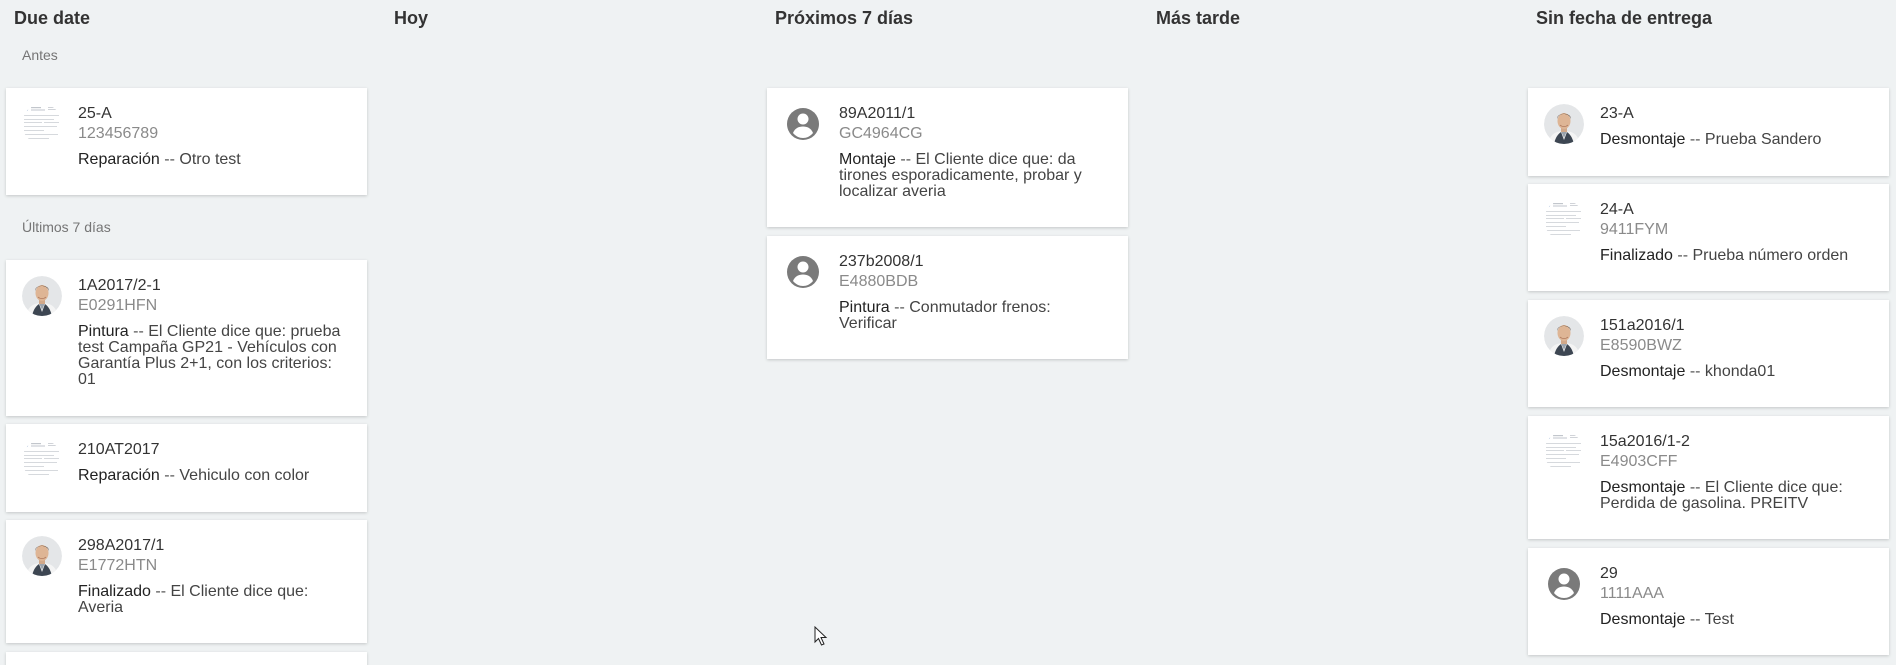 The height and width of the screenshot is (665, 1896). What do you see at coordinates (1198, 18) in the screenshot?
I see `column-title-mas-tarde: Más tarde` at bounding box center [1198, 18].